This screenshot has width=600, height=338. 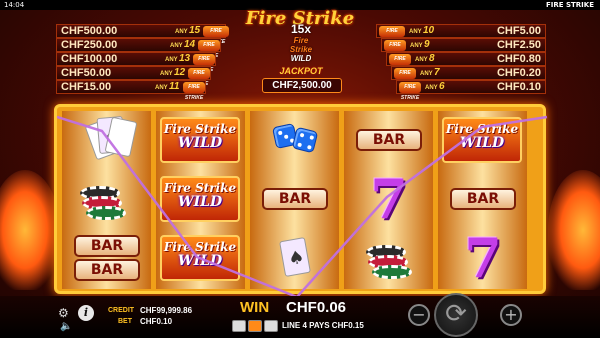 I want to click on credit-label: CREDIT, so click(x=121, y=310).